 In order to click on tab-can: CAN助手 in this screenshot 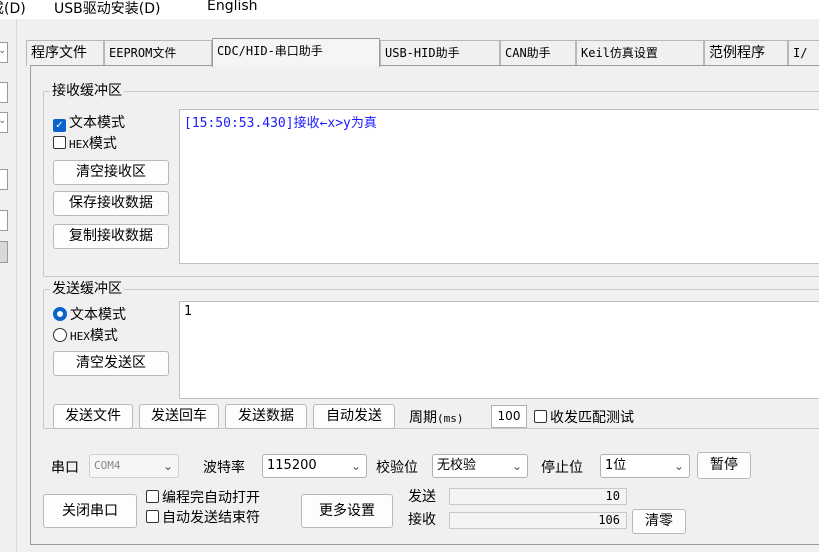, I will do `click(538, 53)`.